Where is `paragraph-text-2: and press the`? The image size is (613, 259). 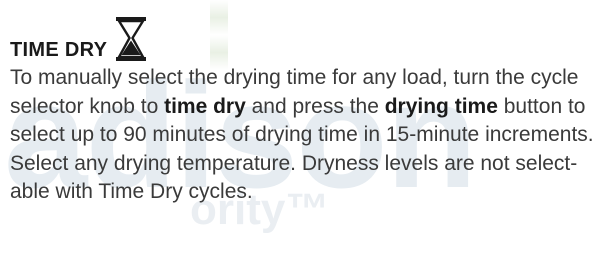
paragraph-text-2: and press the is located at coordinates (315, 106).